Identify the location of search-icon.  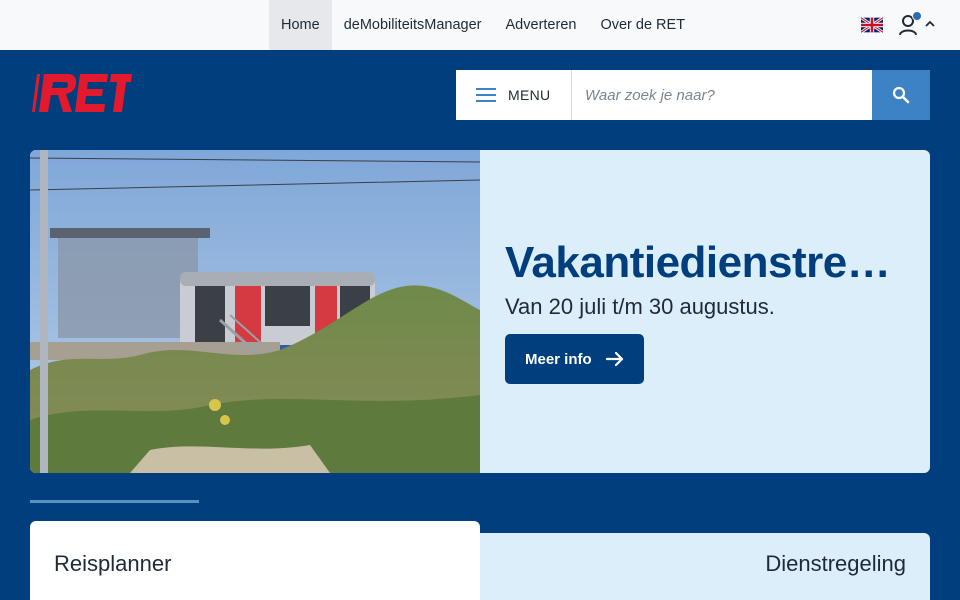
(901, 95).